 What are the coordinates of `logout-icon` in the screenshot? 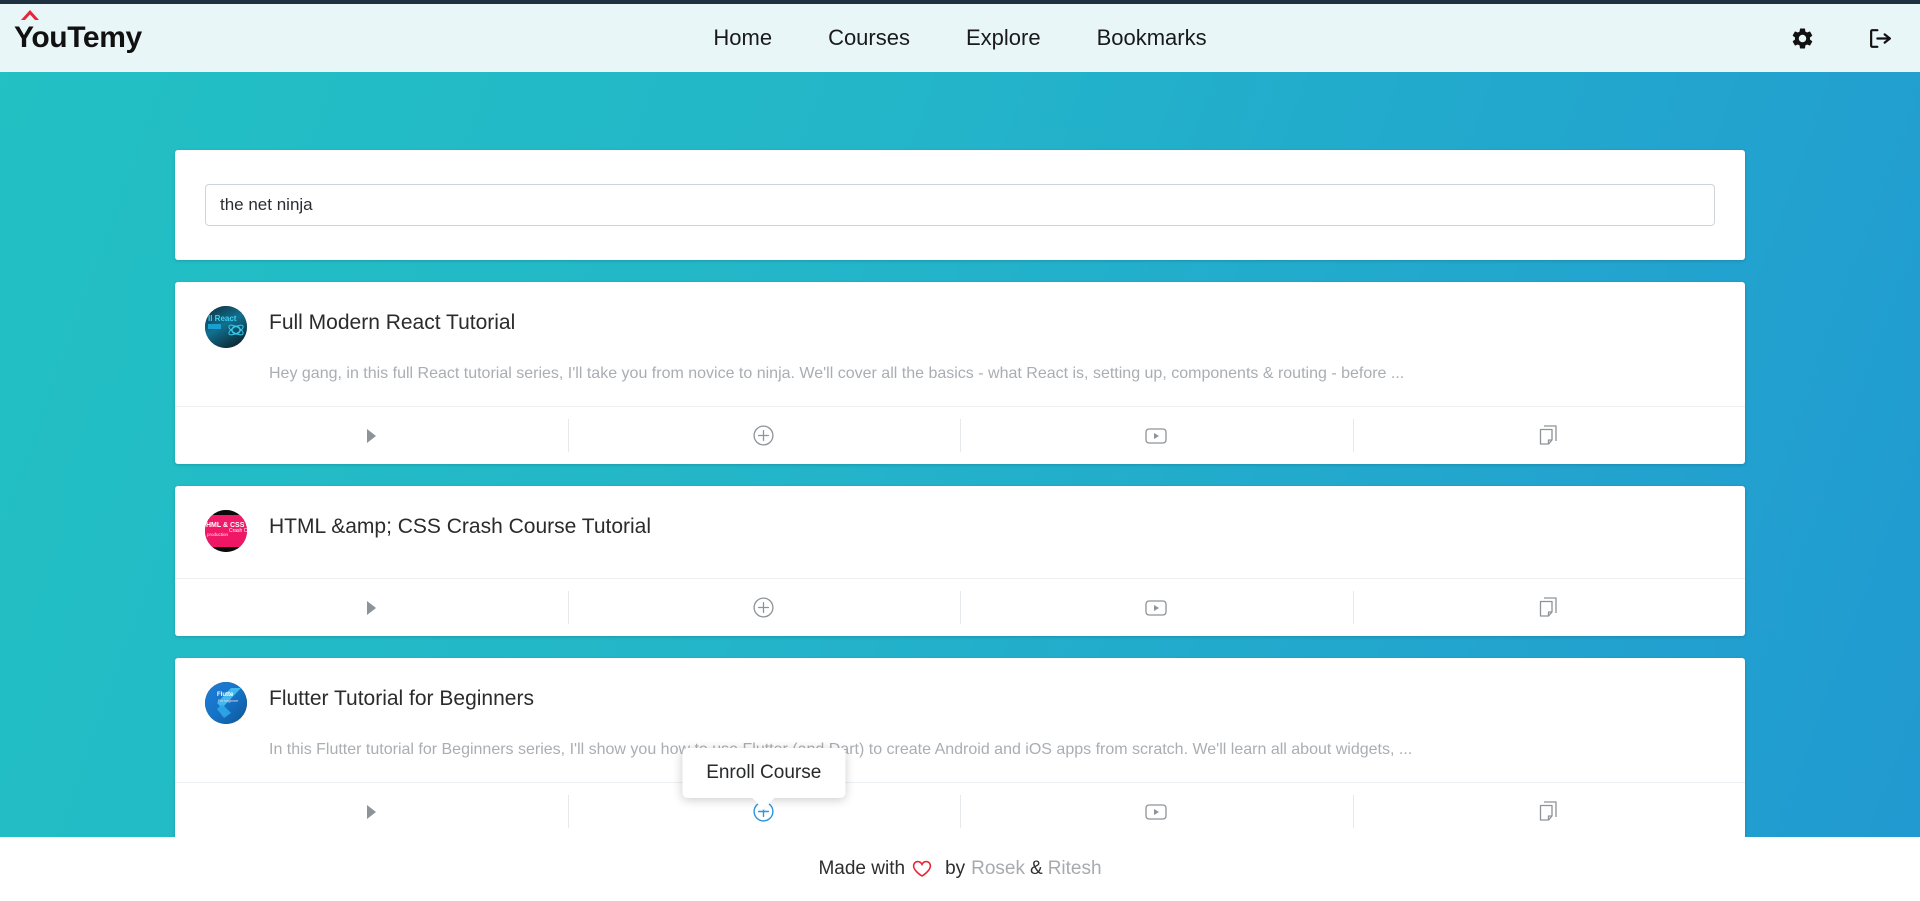 It's located at (1880, 38).